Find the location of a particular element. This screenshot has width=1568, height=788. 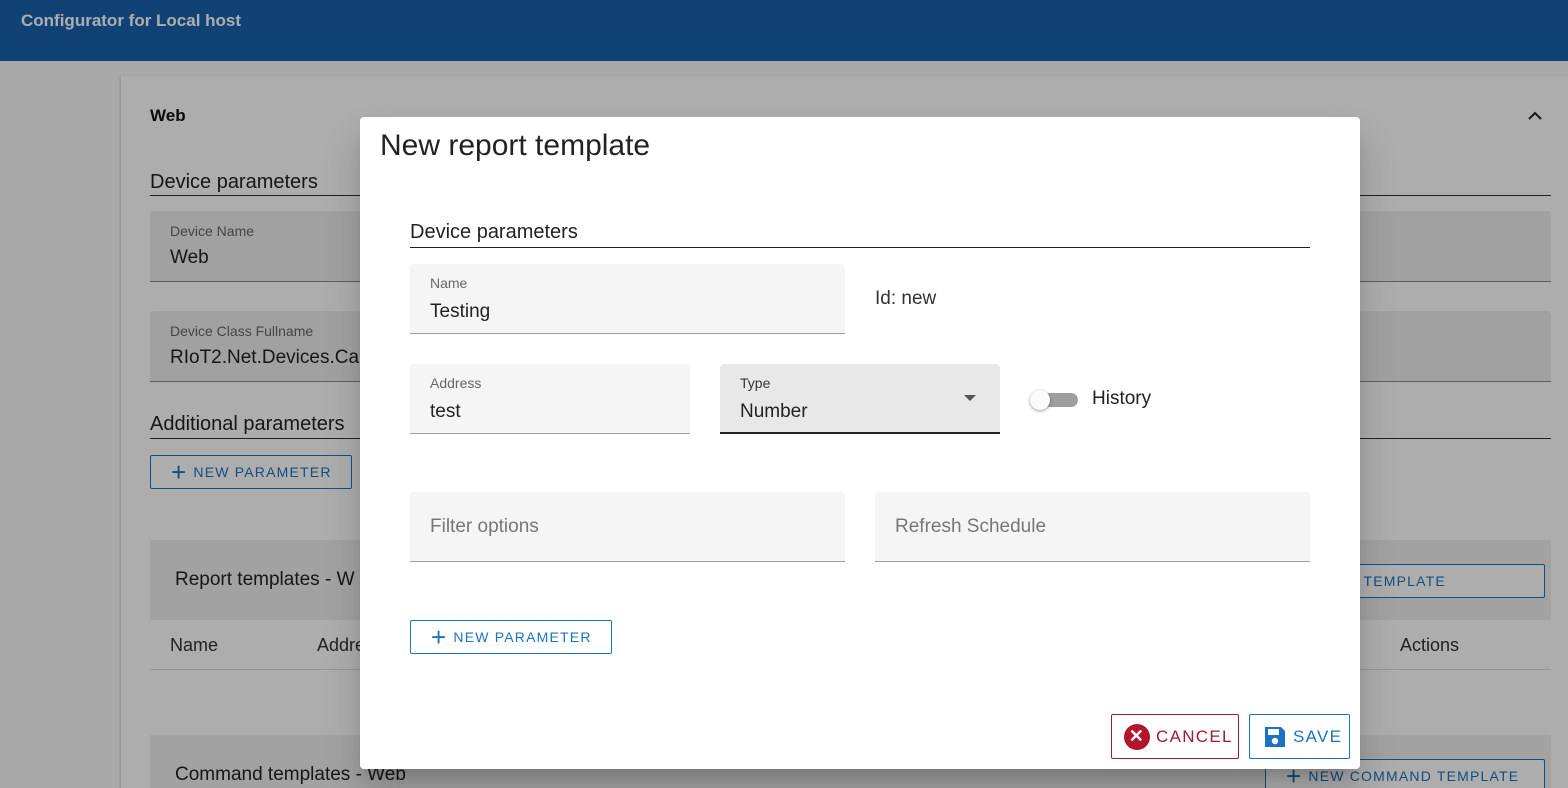

field-placeholder: Filter options is located at coordinates (484, 526).